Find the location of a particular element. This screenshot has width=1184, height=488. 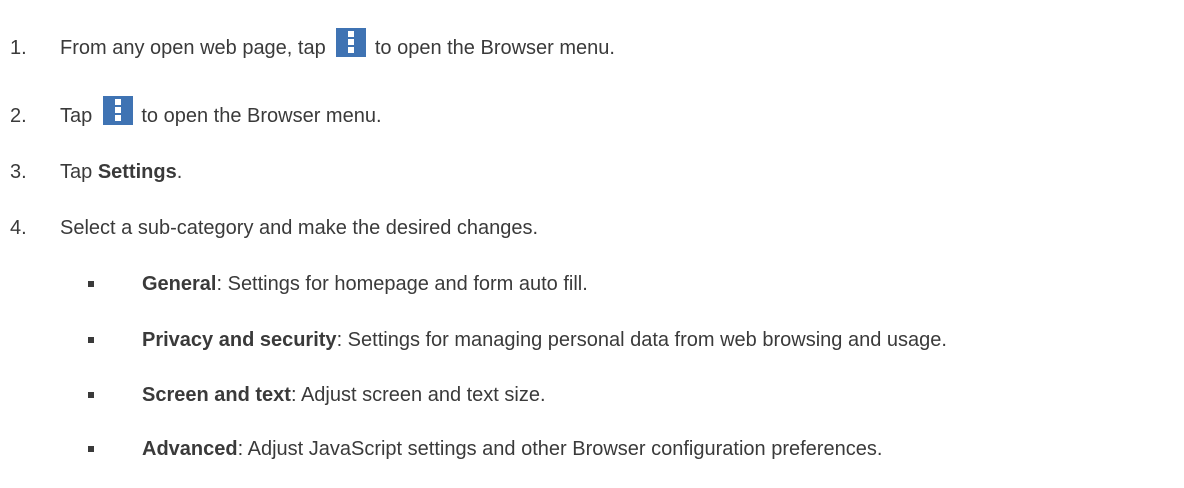

step-2: 2. Tap to open the Browser menu. is located at coordinates (196, 113).